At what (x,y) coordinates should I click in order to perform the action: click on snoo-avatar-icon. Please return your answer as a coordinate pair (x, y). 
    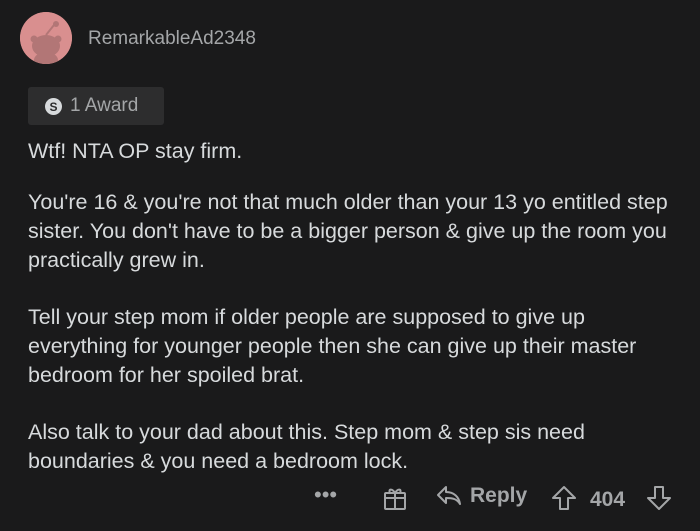
    Looking at the image, I should click on (46, 38).